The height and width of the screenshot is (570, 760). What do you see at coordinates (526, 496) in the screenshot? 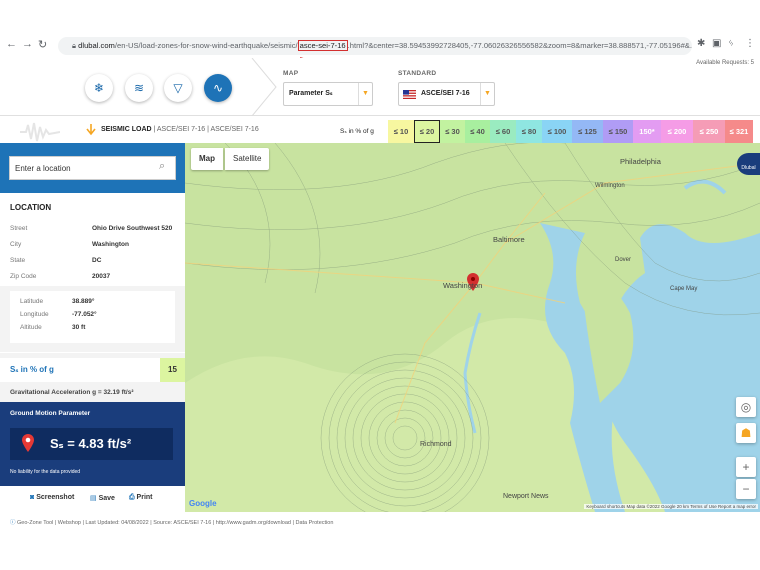
I see `map-label-newport-news: Newport News` at bounding box center [526, 496].